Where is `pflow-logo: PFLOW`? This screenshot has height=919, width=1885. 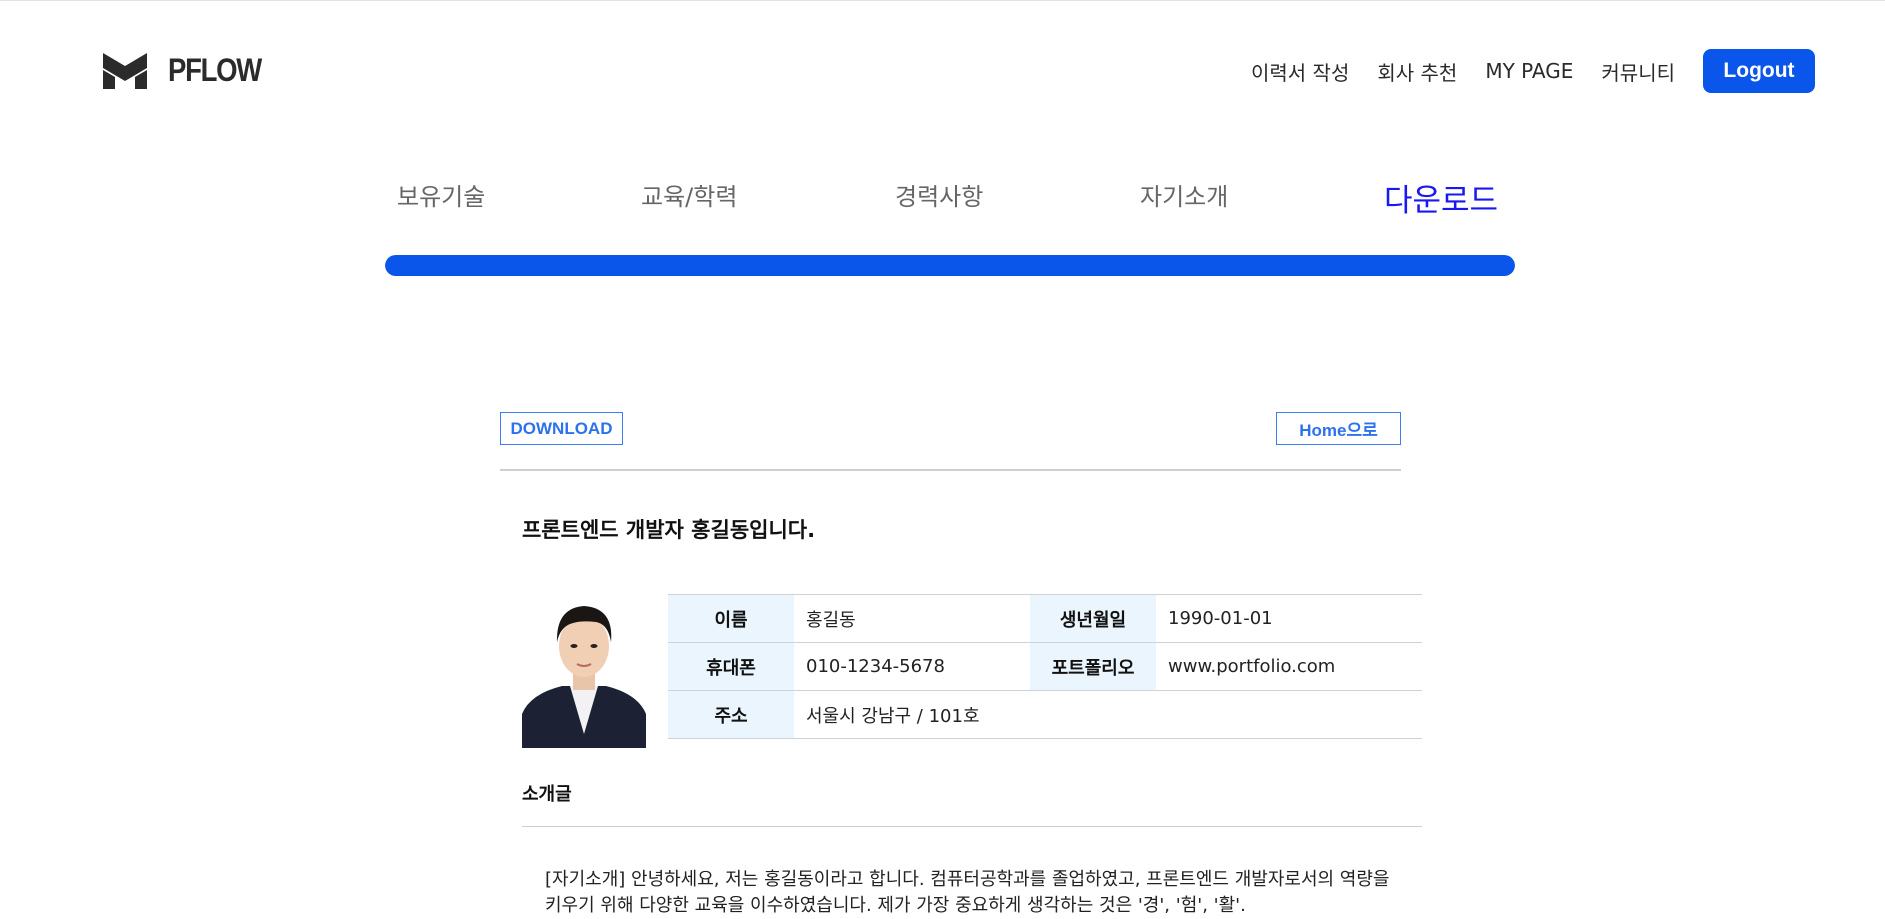
pflow-logo: PFLOW is located at coordinates (189, 70).